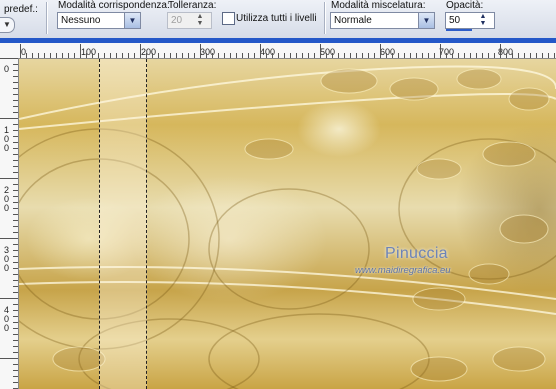  I want to click on match-mode-select: Nessuno ▼, so click(99, 20).